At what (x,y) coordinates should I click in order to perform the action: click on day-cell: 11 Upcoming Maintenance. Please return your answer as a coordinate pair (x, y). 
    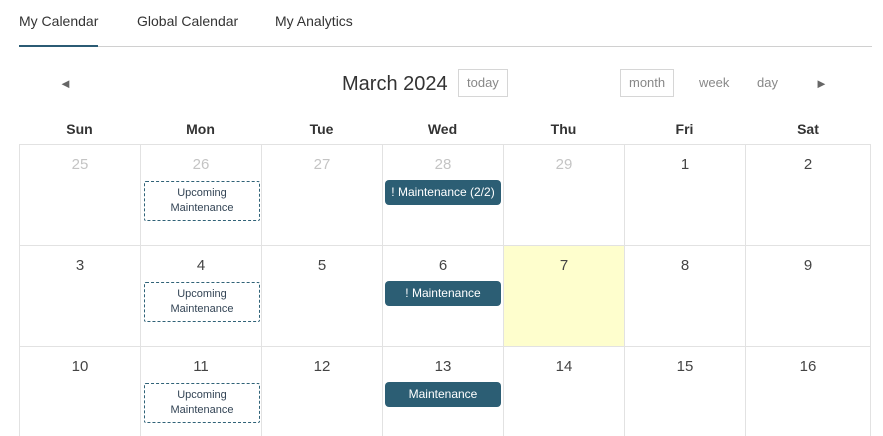
    Looking at the image, I should click on (200, 391).